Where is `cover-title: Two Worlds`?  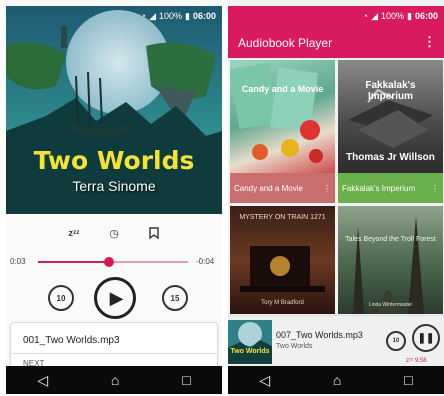
cover-title: Two Worlds is located at coordinates (114, 160).